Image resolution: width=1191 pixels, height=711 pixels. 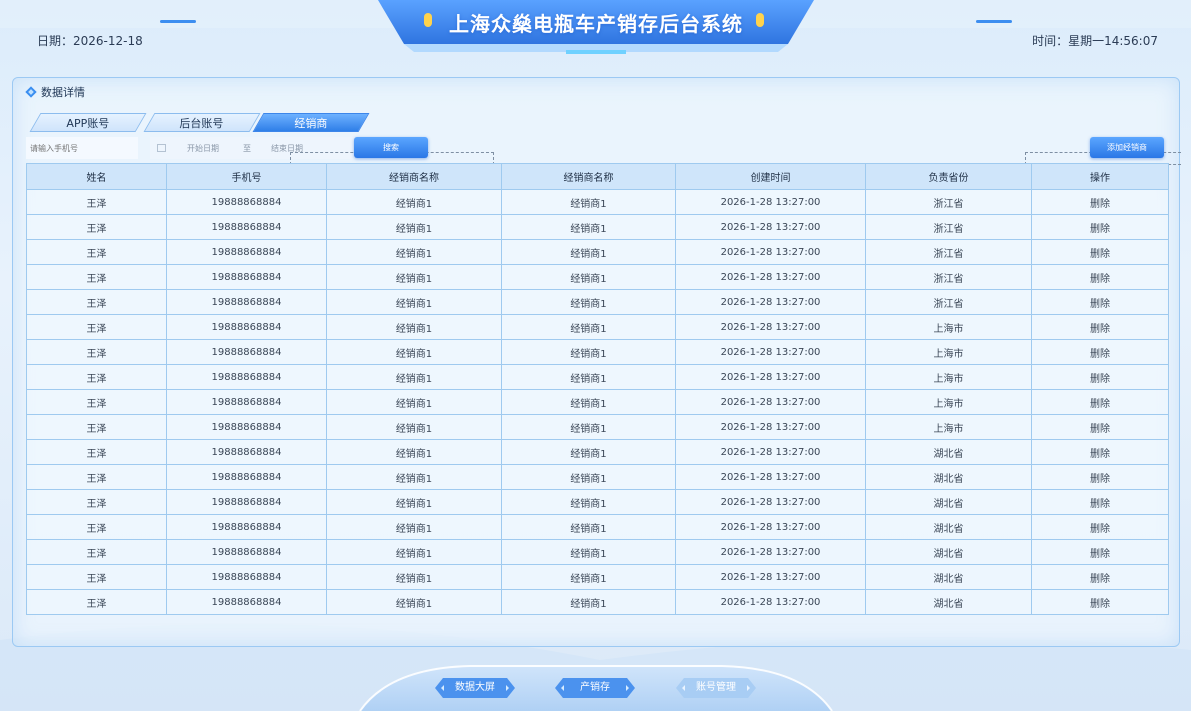 I want to click on column-header-actions: 操作, so click(x=1100, y=176).